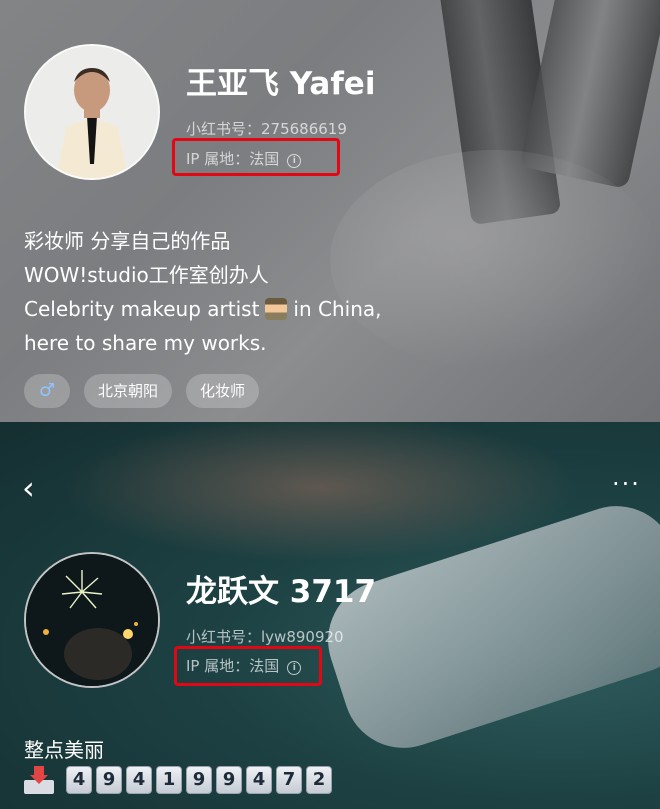  I want to click on profile-motto: 整点美丽, so click(64, 750).